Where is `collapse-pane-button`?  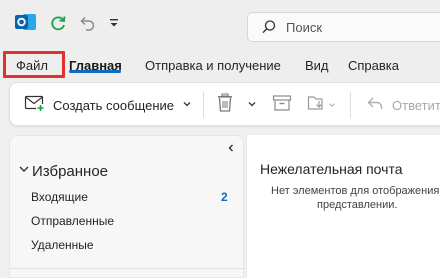
collapse-pane-button is located at coordinates (231, 149).